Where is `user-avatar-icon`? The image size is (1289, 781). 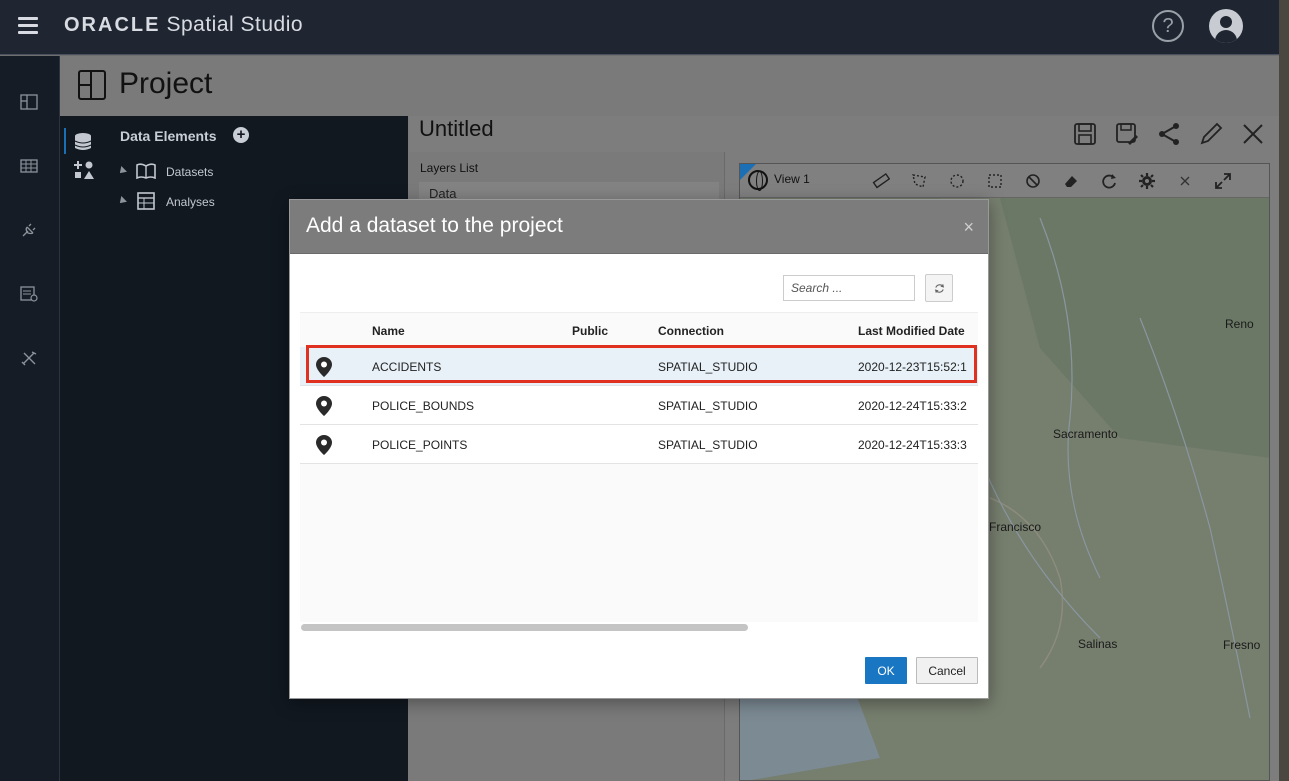
user-avatar-icon is located at coordinates (1226, 26).